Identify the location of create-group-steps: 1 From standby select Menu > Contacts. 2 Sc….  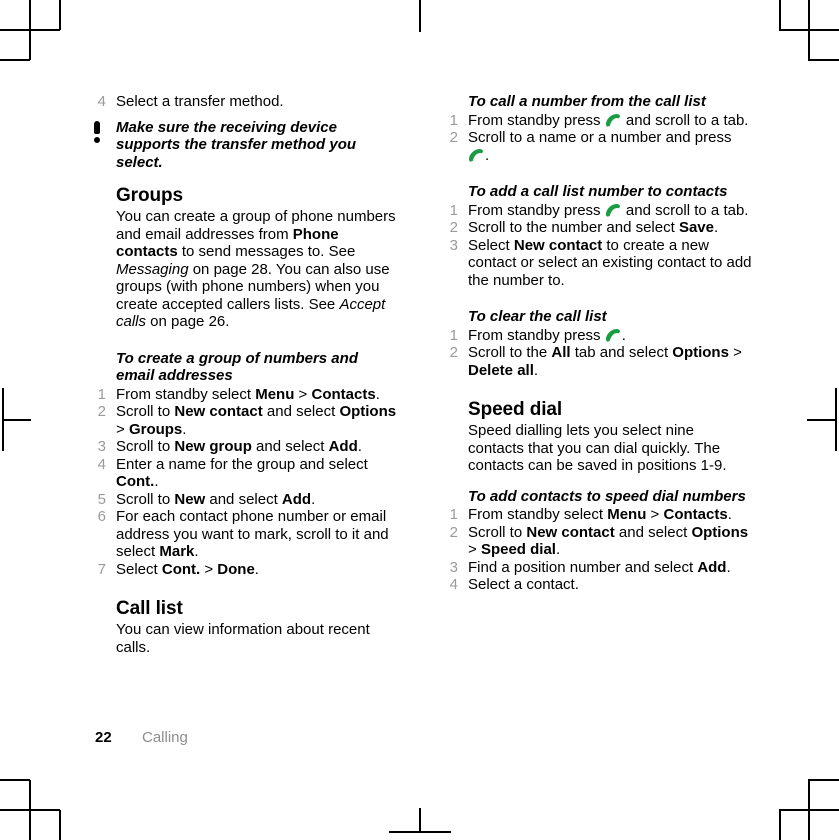
(244, 482).